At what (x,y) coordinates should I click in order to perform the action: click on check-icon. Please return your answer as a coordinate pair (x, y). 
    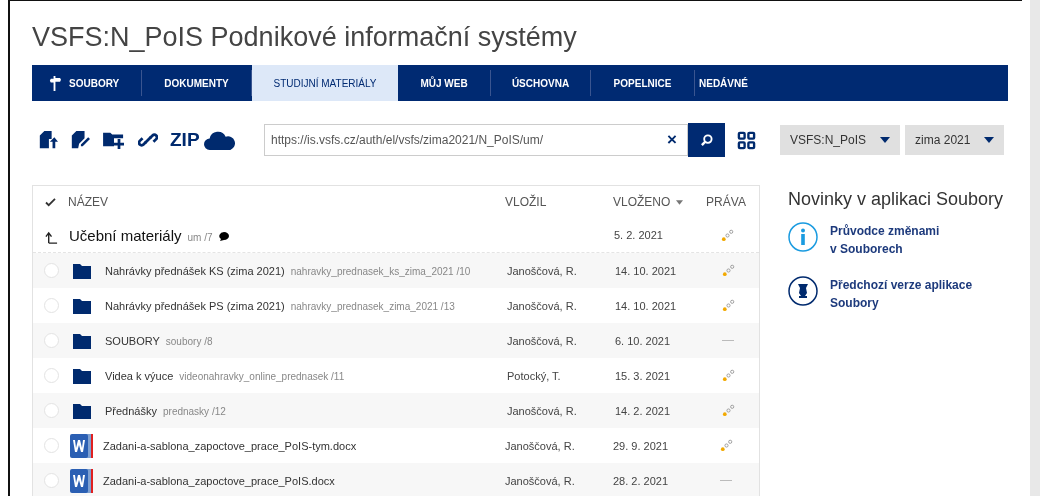
    Looking at the image, I should click on (50, 202).